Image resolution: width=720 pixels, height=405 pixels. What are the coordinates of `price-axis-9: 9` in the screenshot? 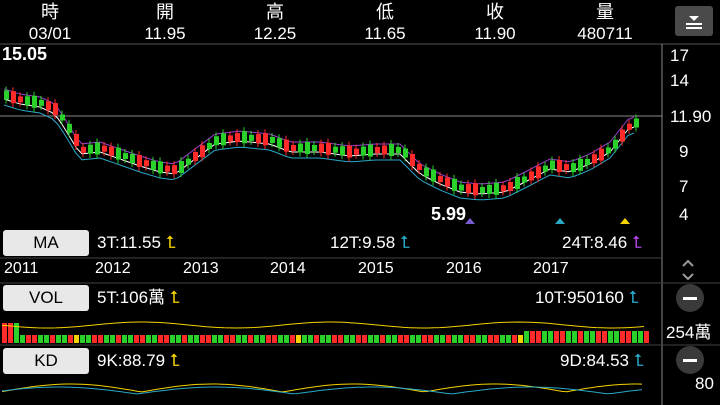 It's located at (684, 151).